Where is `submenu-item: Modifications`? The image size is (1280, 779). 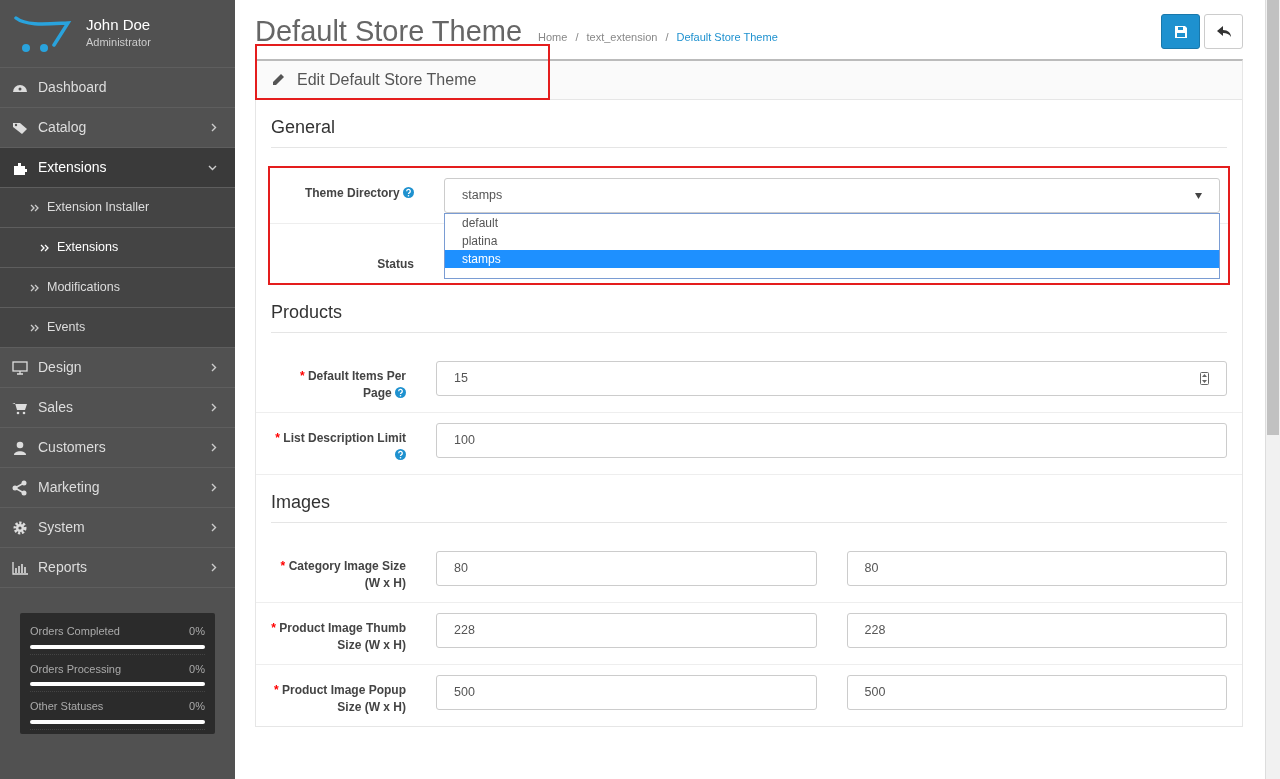
submenu-item: Modifications is located at coordinates (117, 288).